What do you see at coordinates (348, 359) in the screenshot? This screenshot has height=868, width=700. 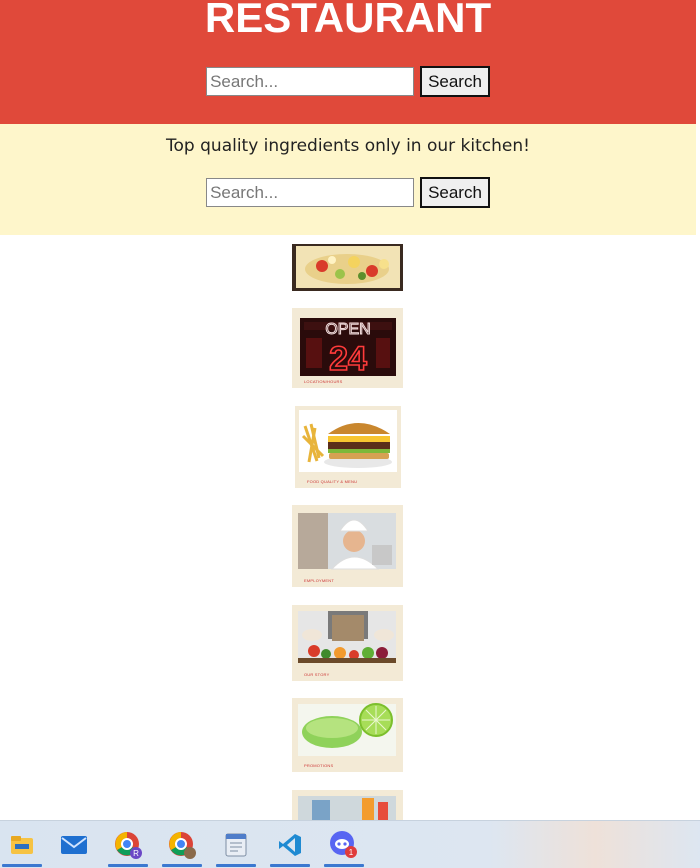 I see `svg-text: 24` at bounding box center [348, 359].